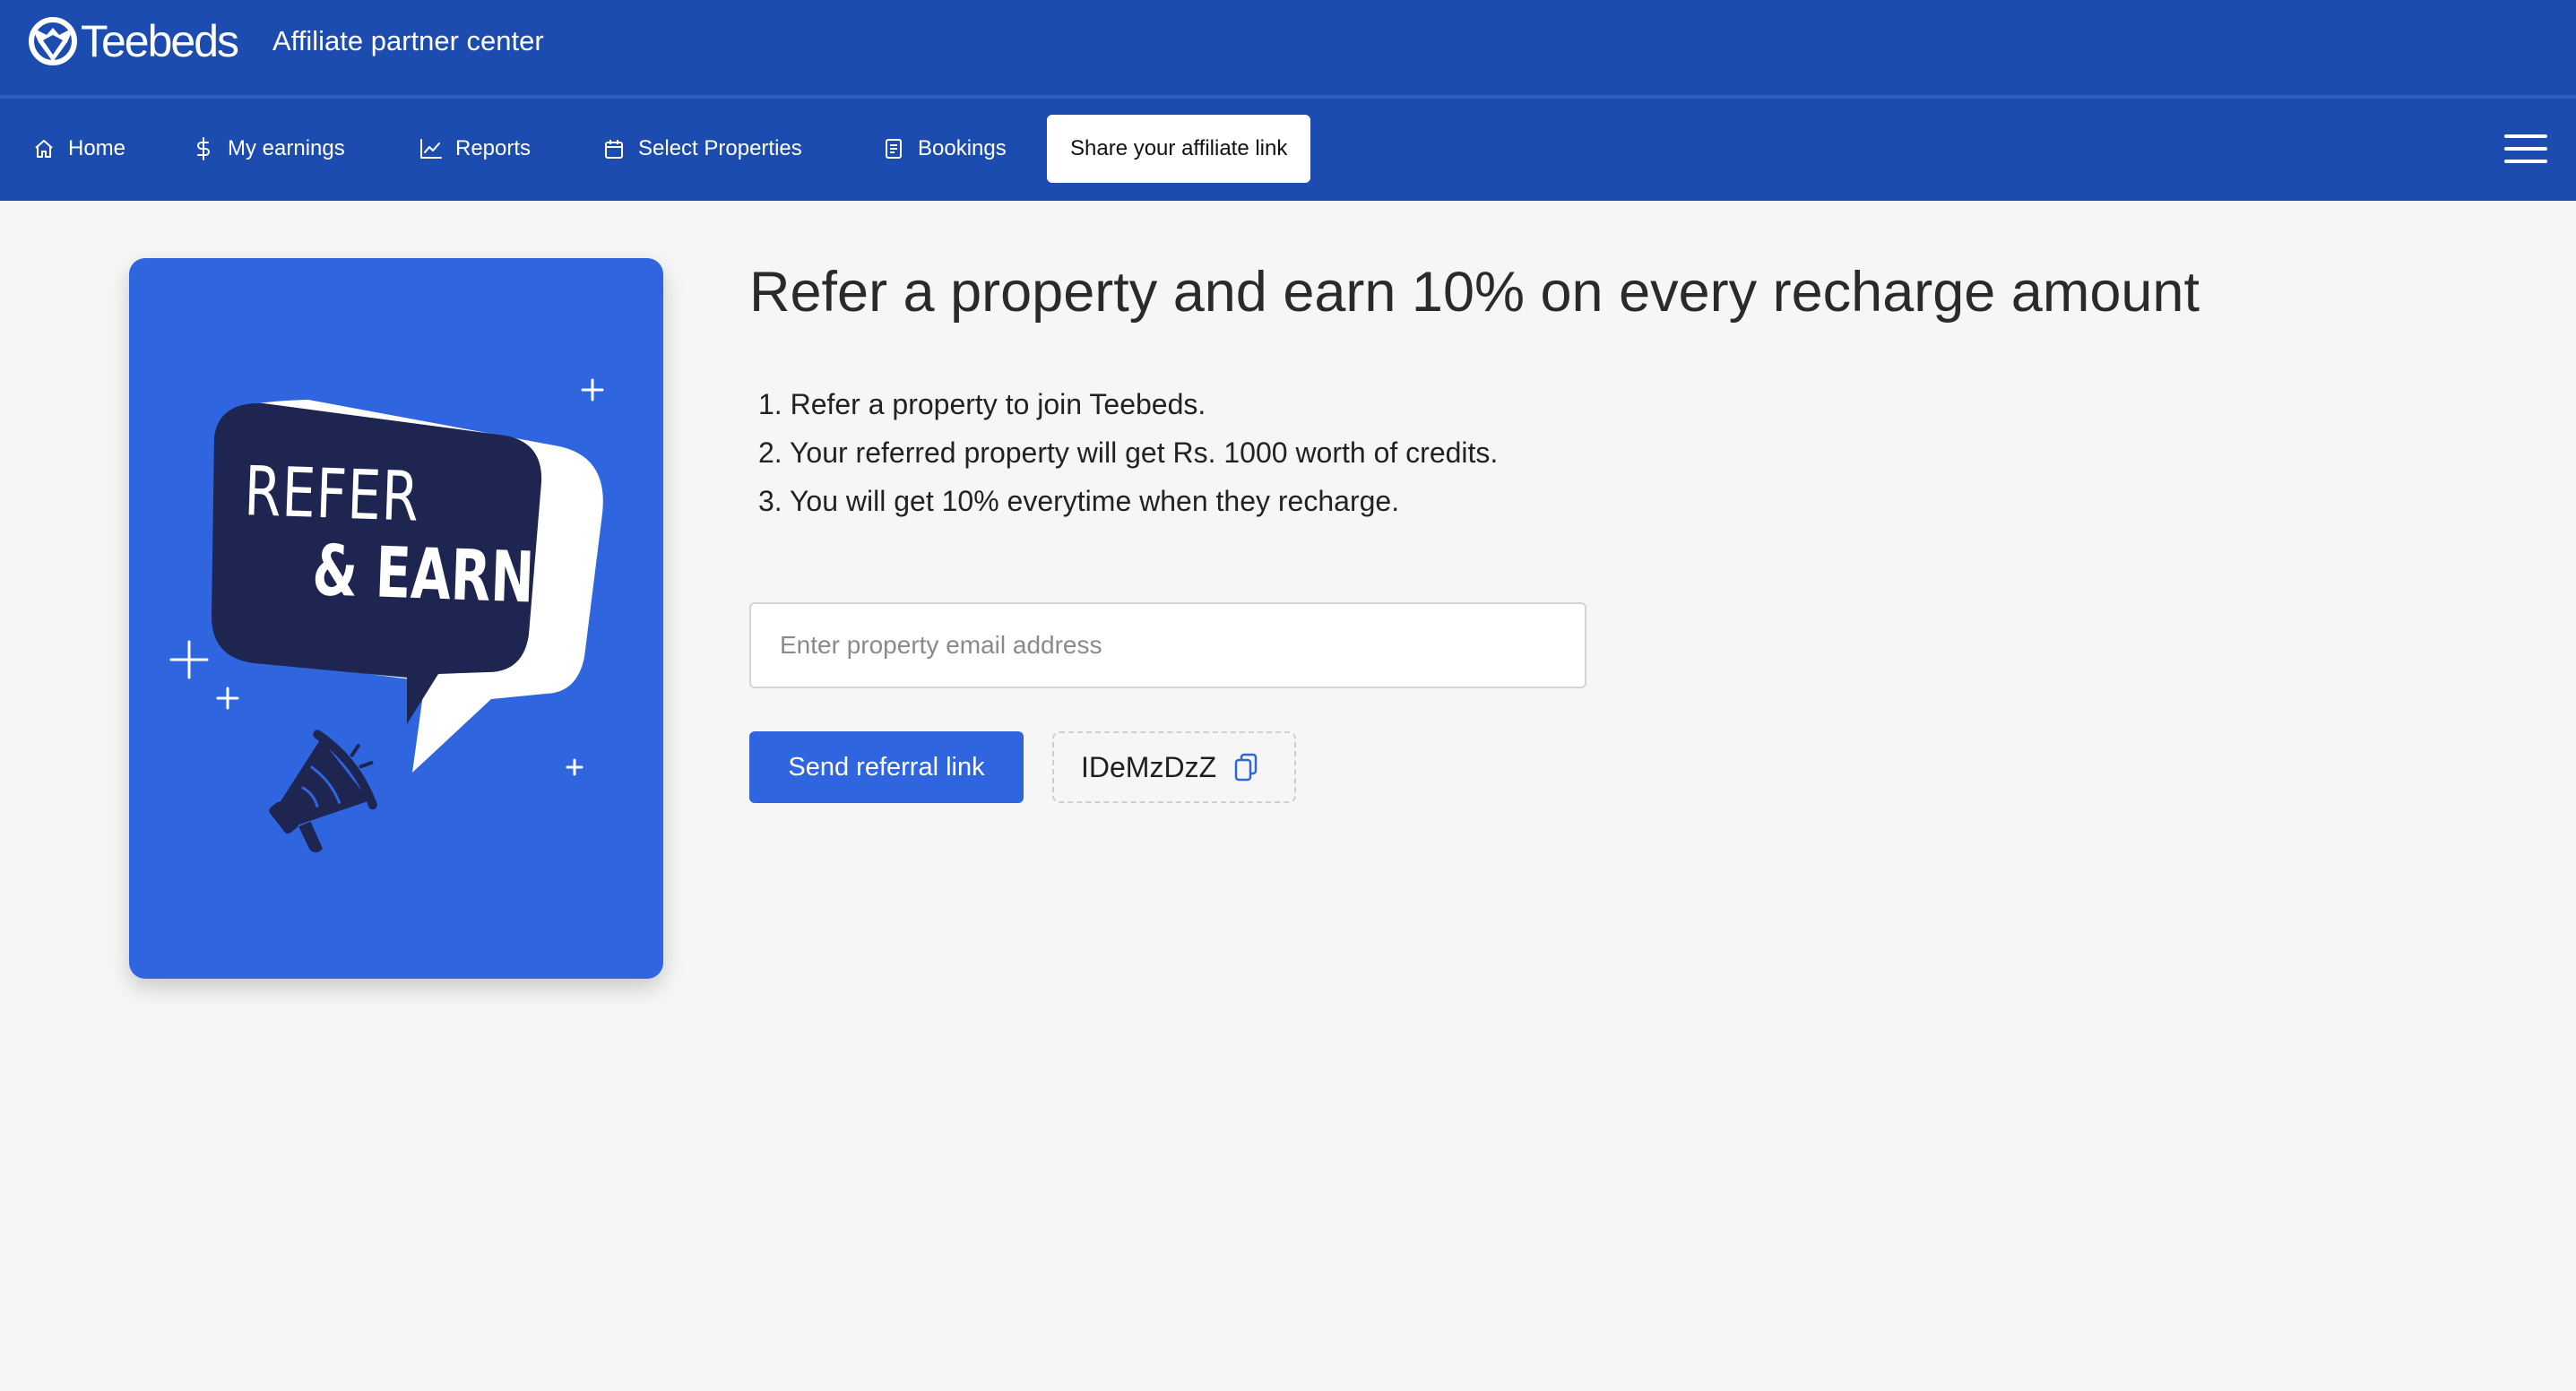 This screenshot has height=1391, width=2576. What do you see at coordinates (2526, 148) in the screenshot?
I see `hamburger-menu-icon` at bounding box center [2526, 148].